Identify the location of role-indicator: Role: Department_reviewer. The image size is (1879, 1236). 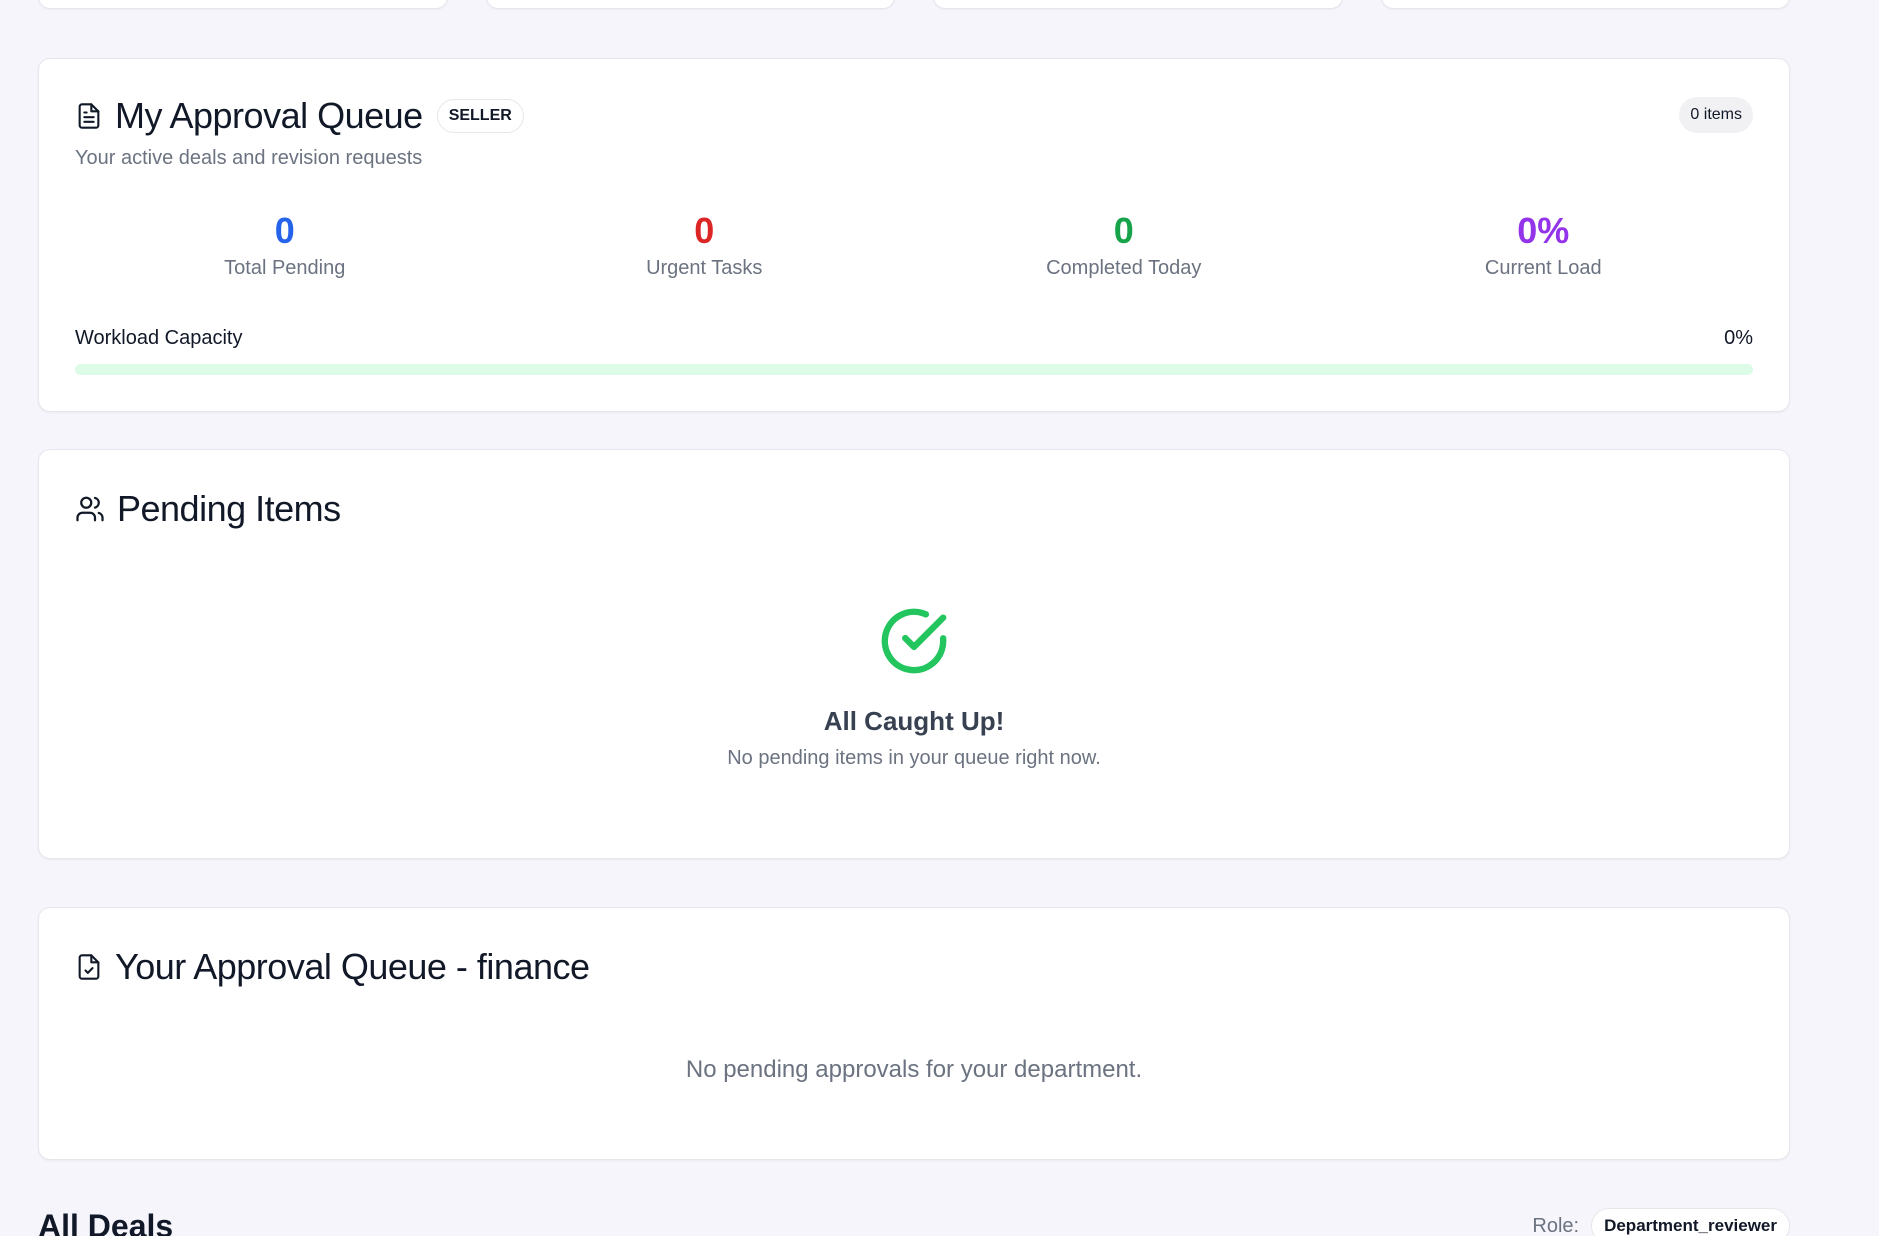
(1661, 1222).